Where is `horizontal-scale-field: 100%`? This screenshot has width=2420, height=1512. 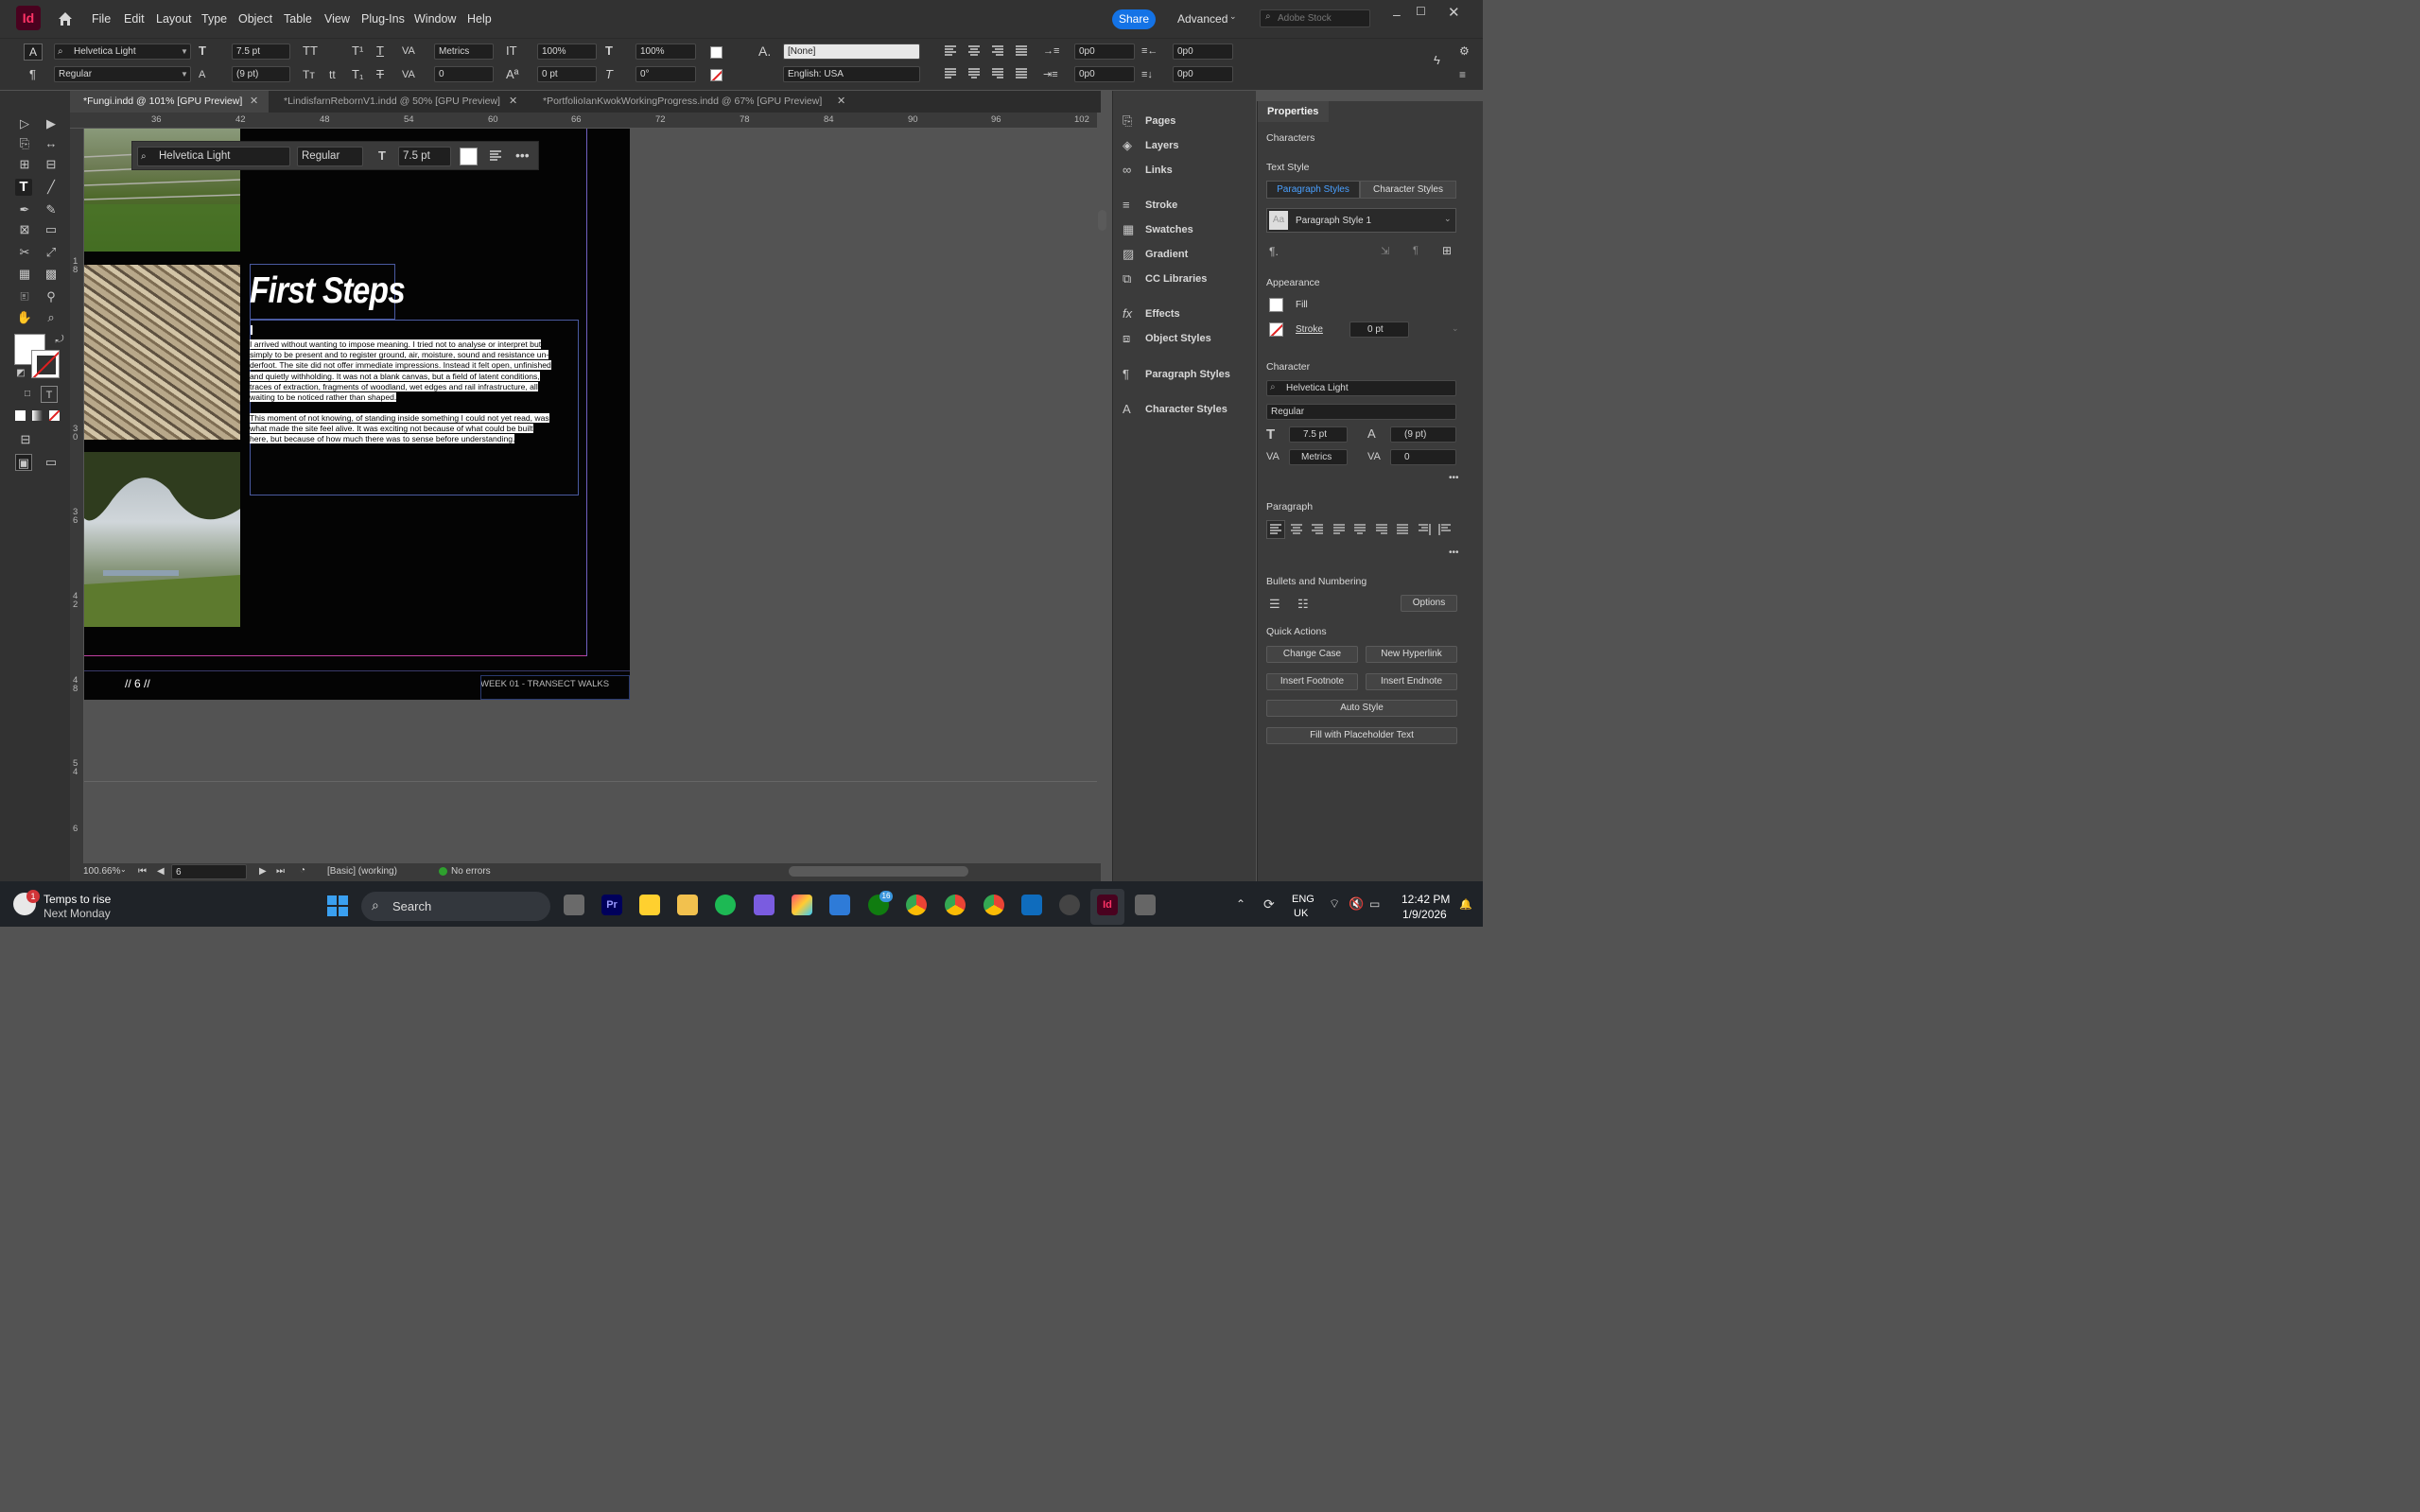 horizontal-scale-field: 100% is located at coordinates (665, 51).